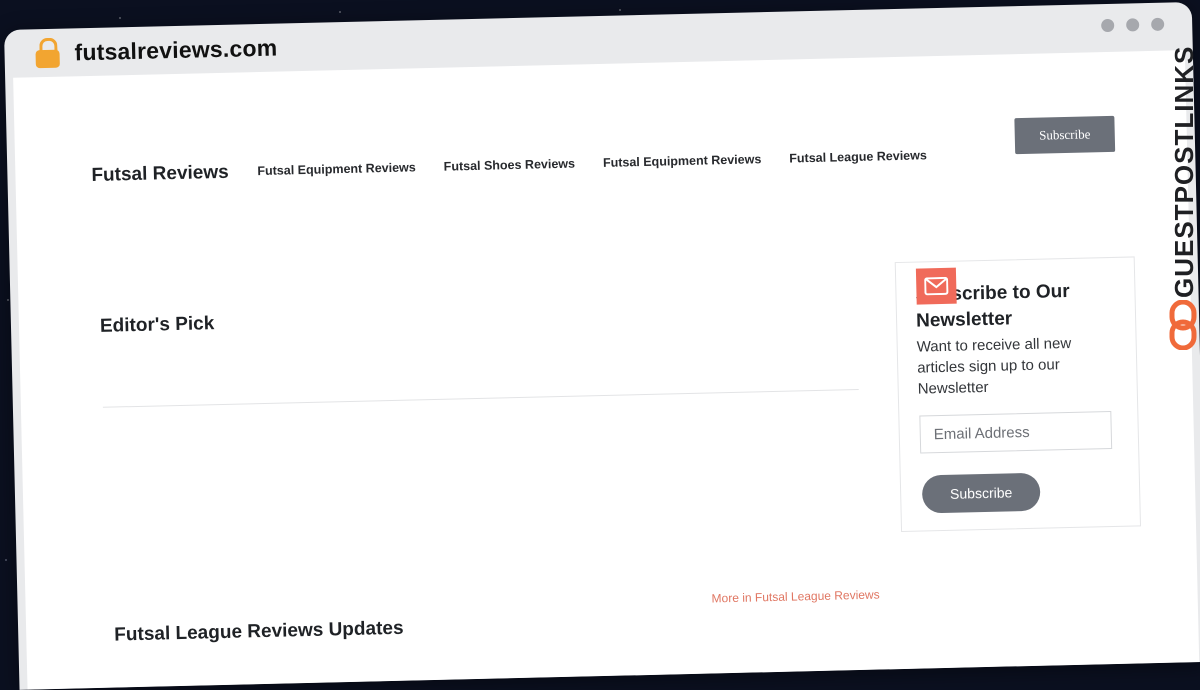 The image size is (1200, 690). What do you see at coordinates (160, 174) in the screenshot?
I see `site-title: Futsal Reviews` at bounding box center [160, 174].